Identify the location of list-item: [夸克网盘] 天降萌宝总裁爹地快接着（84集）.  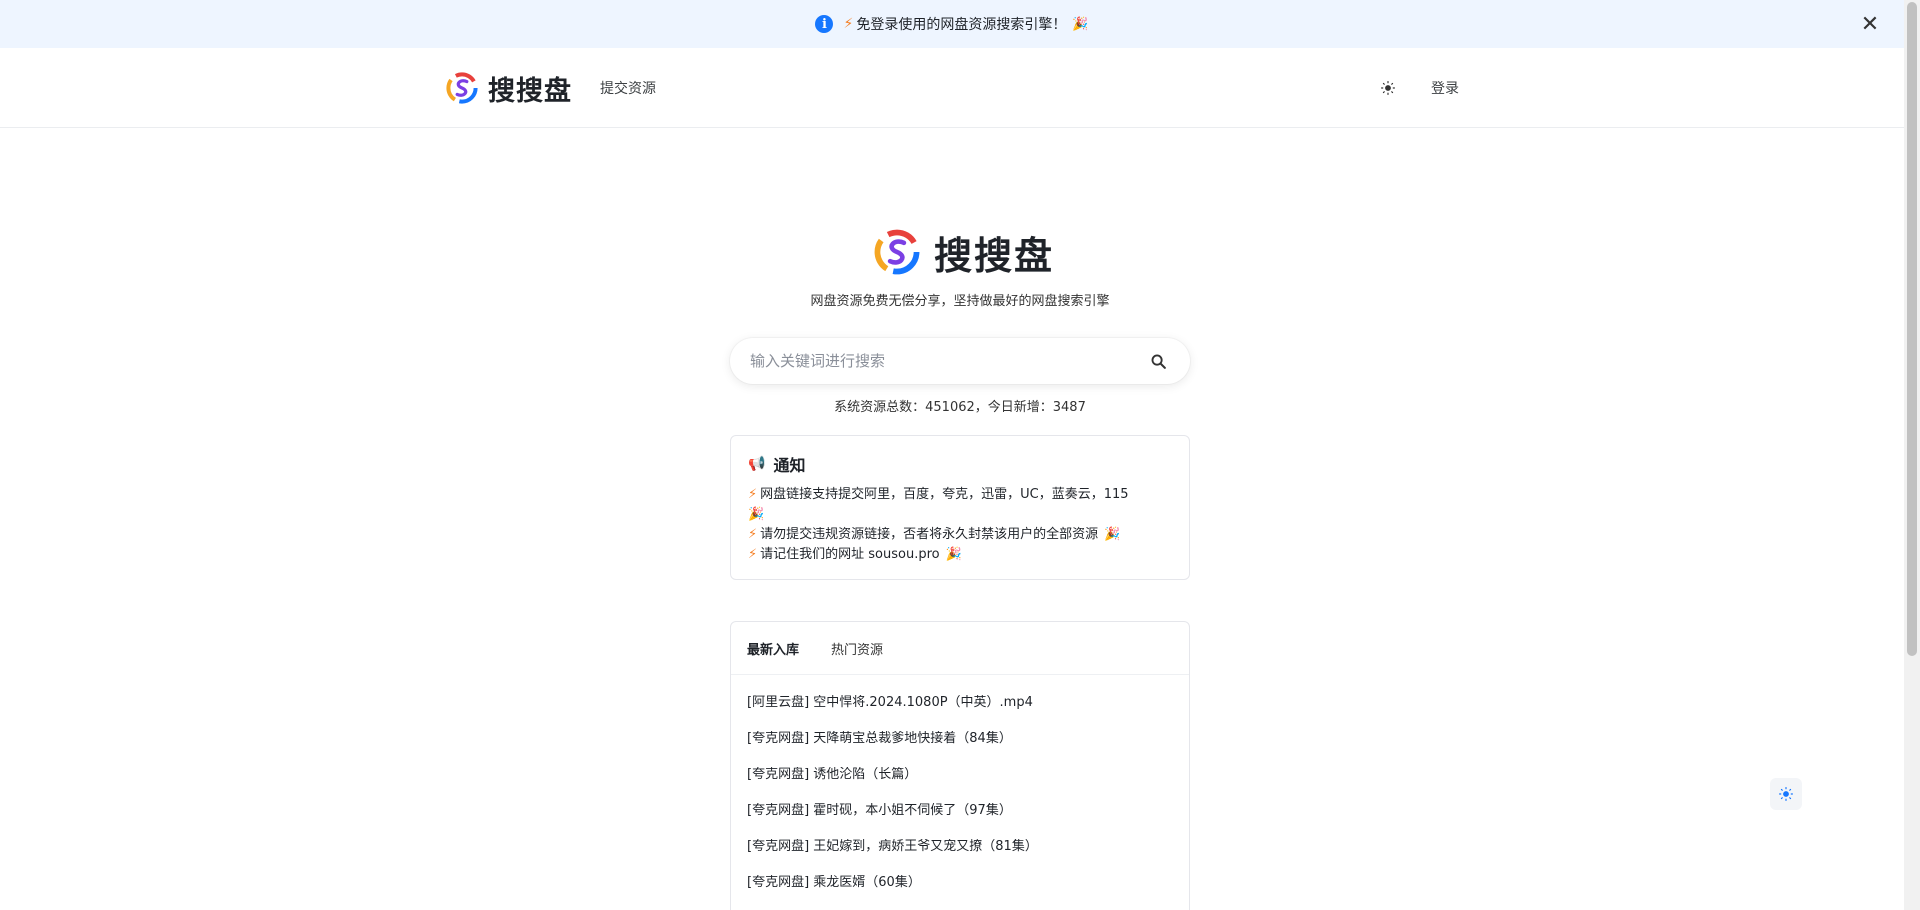
(960, 749).